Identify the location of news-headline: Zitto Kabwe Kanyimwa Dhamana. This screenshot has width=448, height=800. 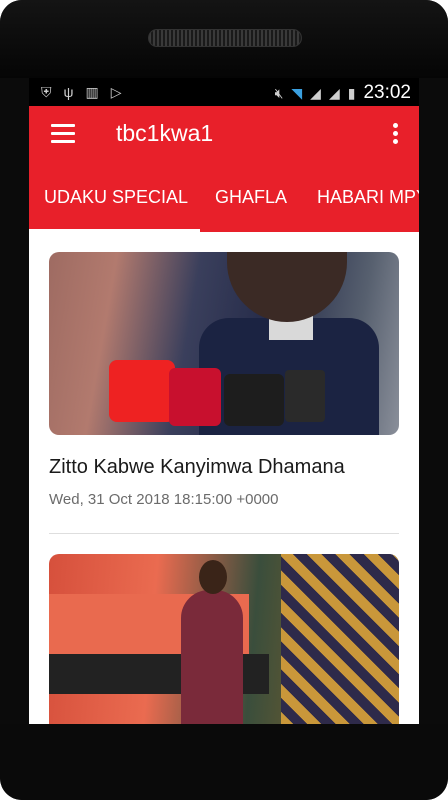
(197, 467).